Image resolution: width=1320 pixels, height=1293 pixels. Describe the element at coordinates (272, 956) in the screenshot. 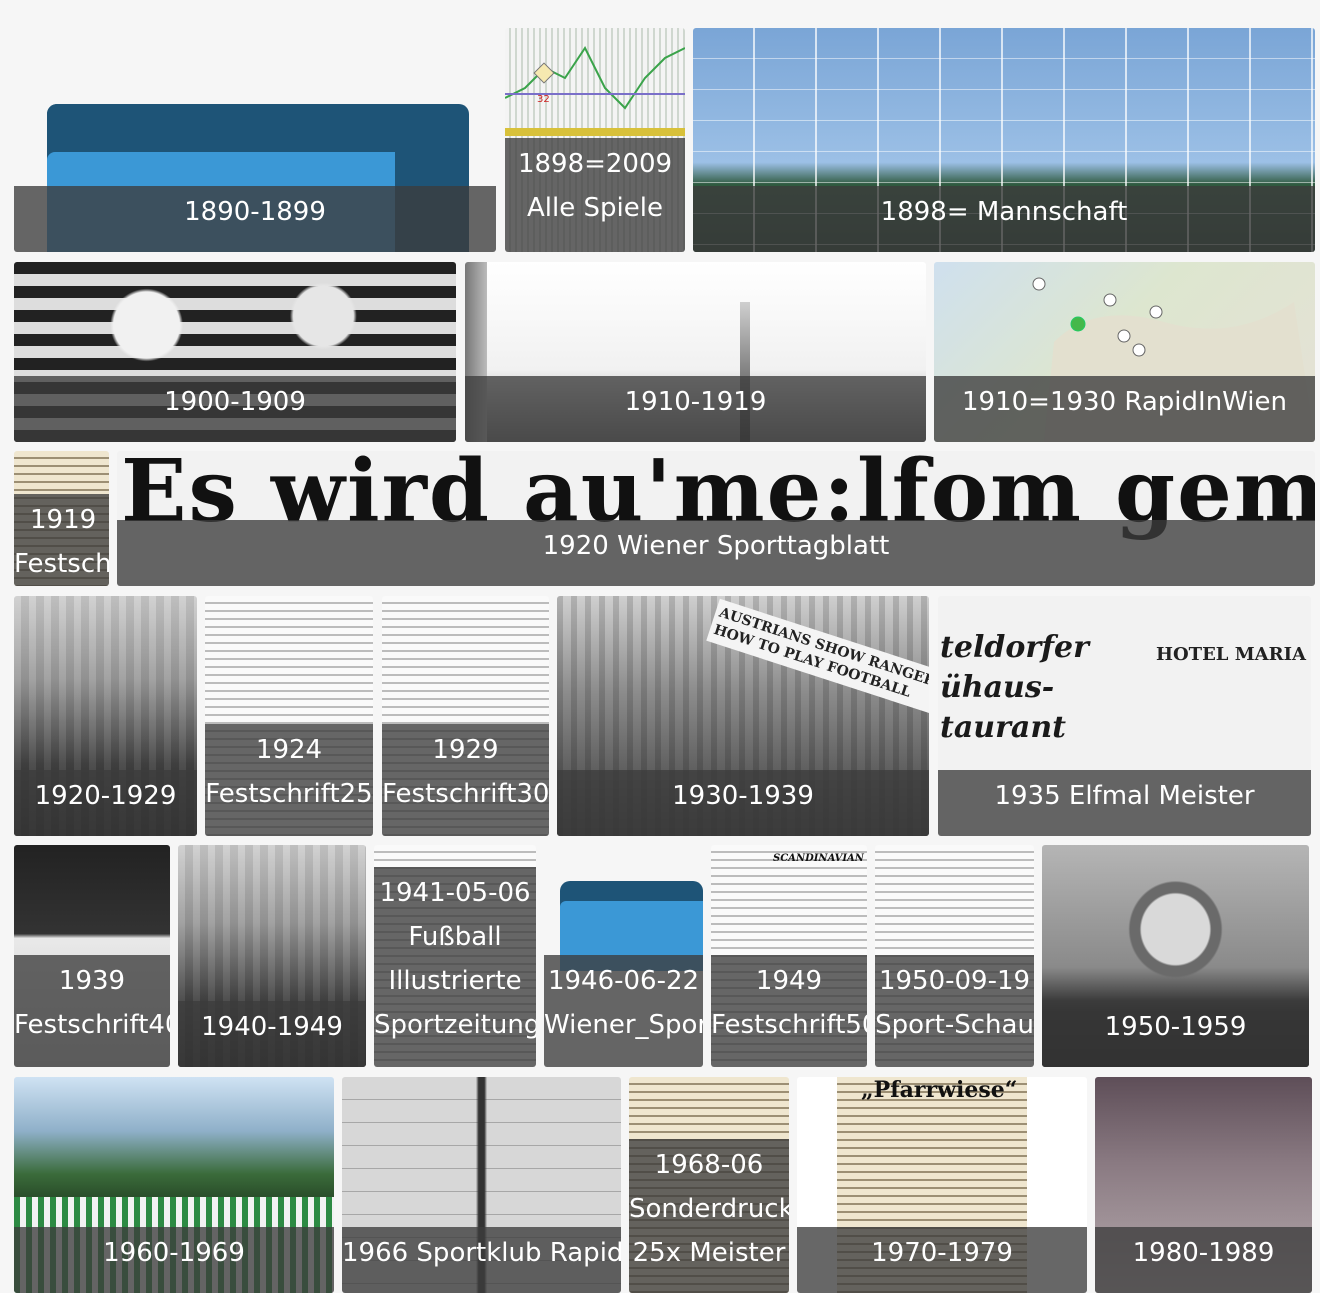

I see `album-tile-1940-1949: 1940-1949` at that location.